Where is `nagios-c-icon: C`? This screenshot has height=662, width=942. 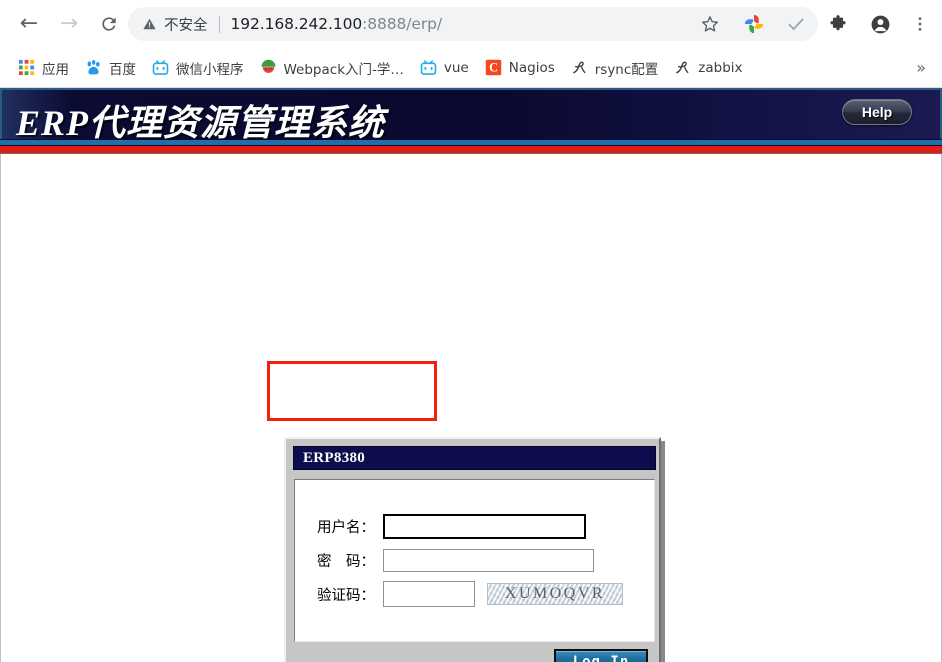 nagios-c-icon: C is located at coordinates (493, 67).